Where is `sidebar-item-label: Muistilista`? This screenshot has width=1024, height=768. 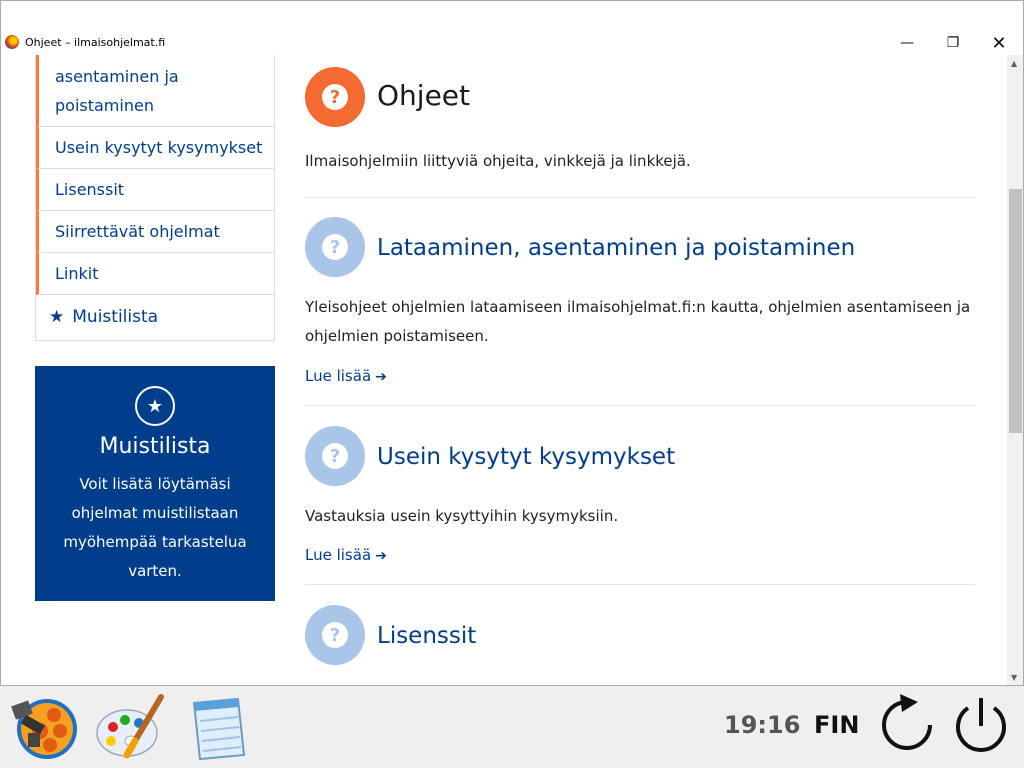
sidebar-item-label: Muistilista is located at coordinates (115, 317).